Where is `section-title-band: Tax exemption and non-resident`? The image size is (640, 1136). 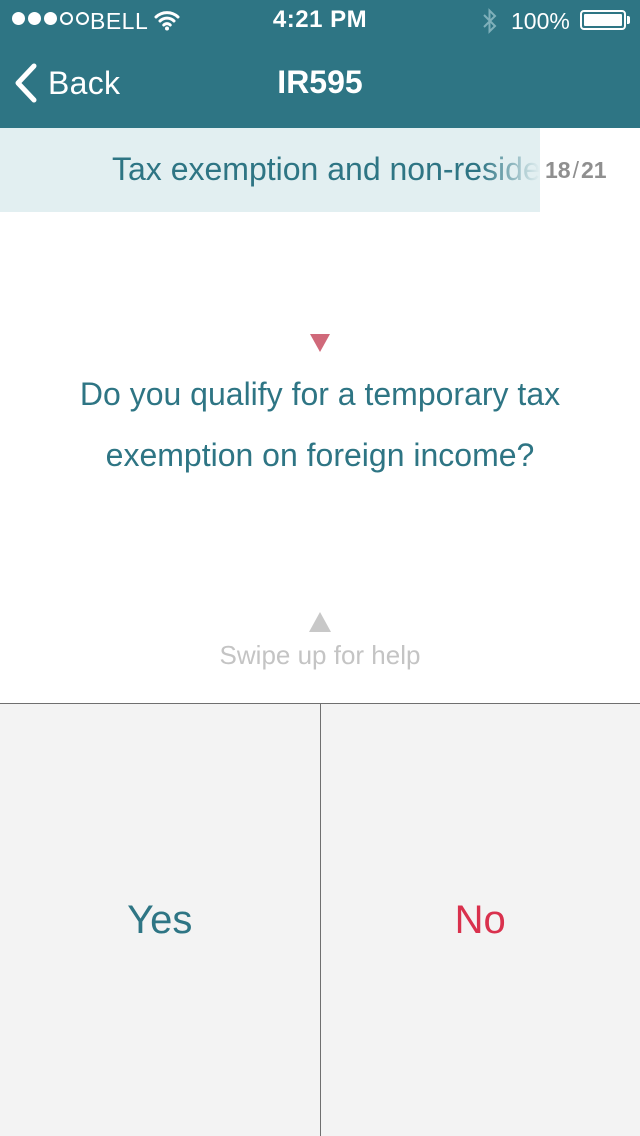
section-title-band: Tax exemption and non-resident is located at coordinates (270, 170).